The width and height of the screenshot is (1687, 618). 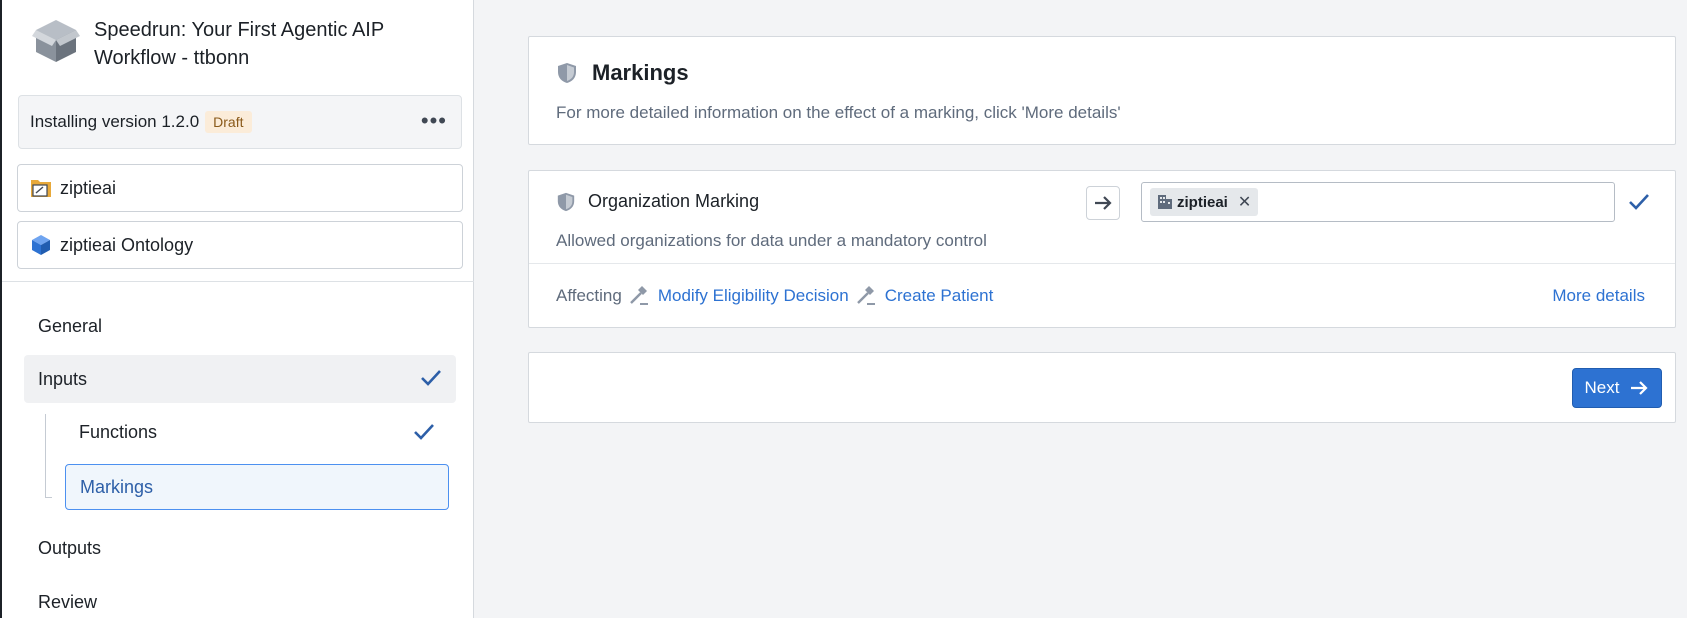 I want to click on nav-item-markings-label: Markings, so click(x=117, y=486).